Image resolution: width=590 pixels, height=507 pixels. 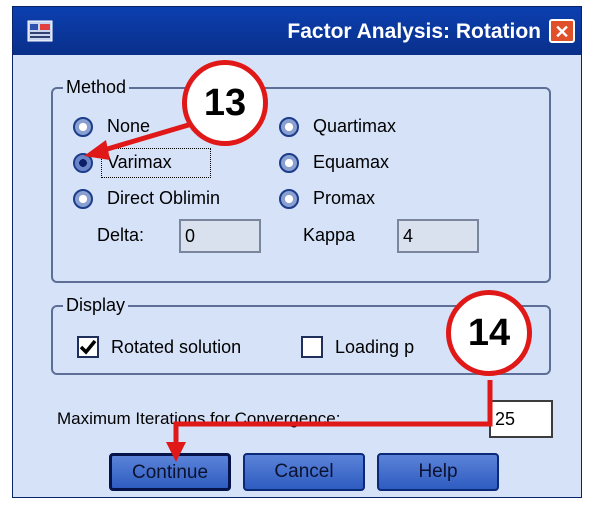 I want to click on step-14-callout: 14, so click(x=489, y=333).